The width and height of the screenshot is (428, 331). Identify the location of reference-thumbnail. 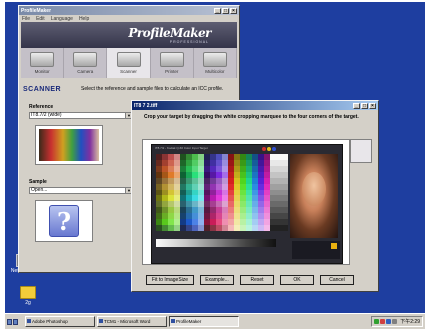
(69, 145).